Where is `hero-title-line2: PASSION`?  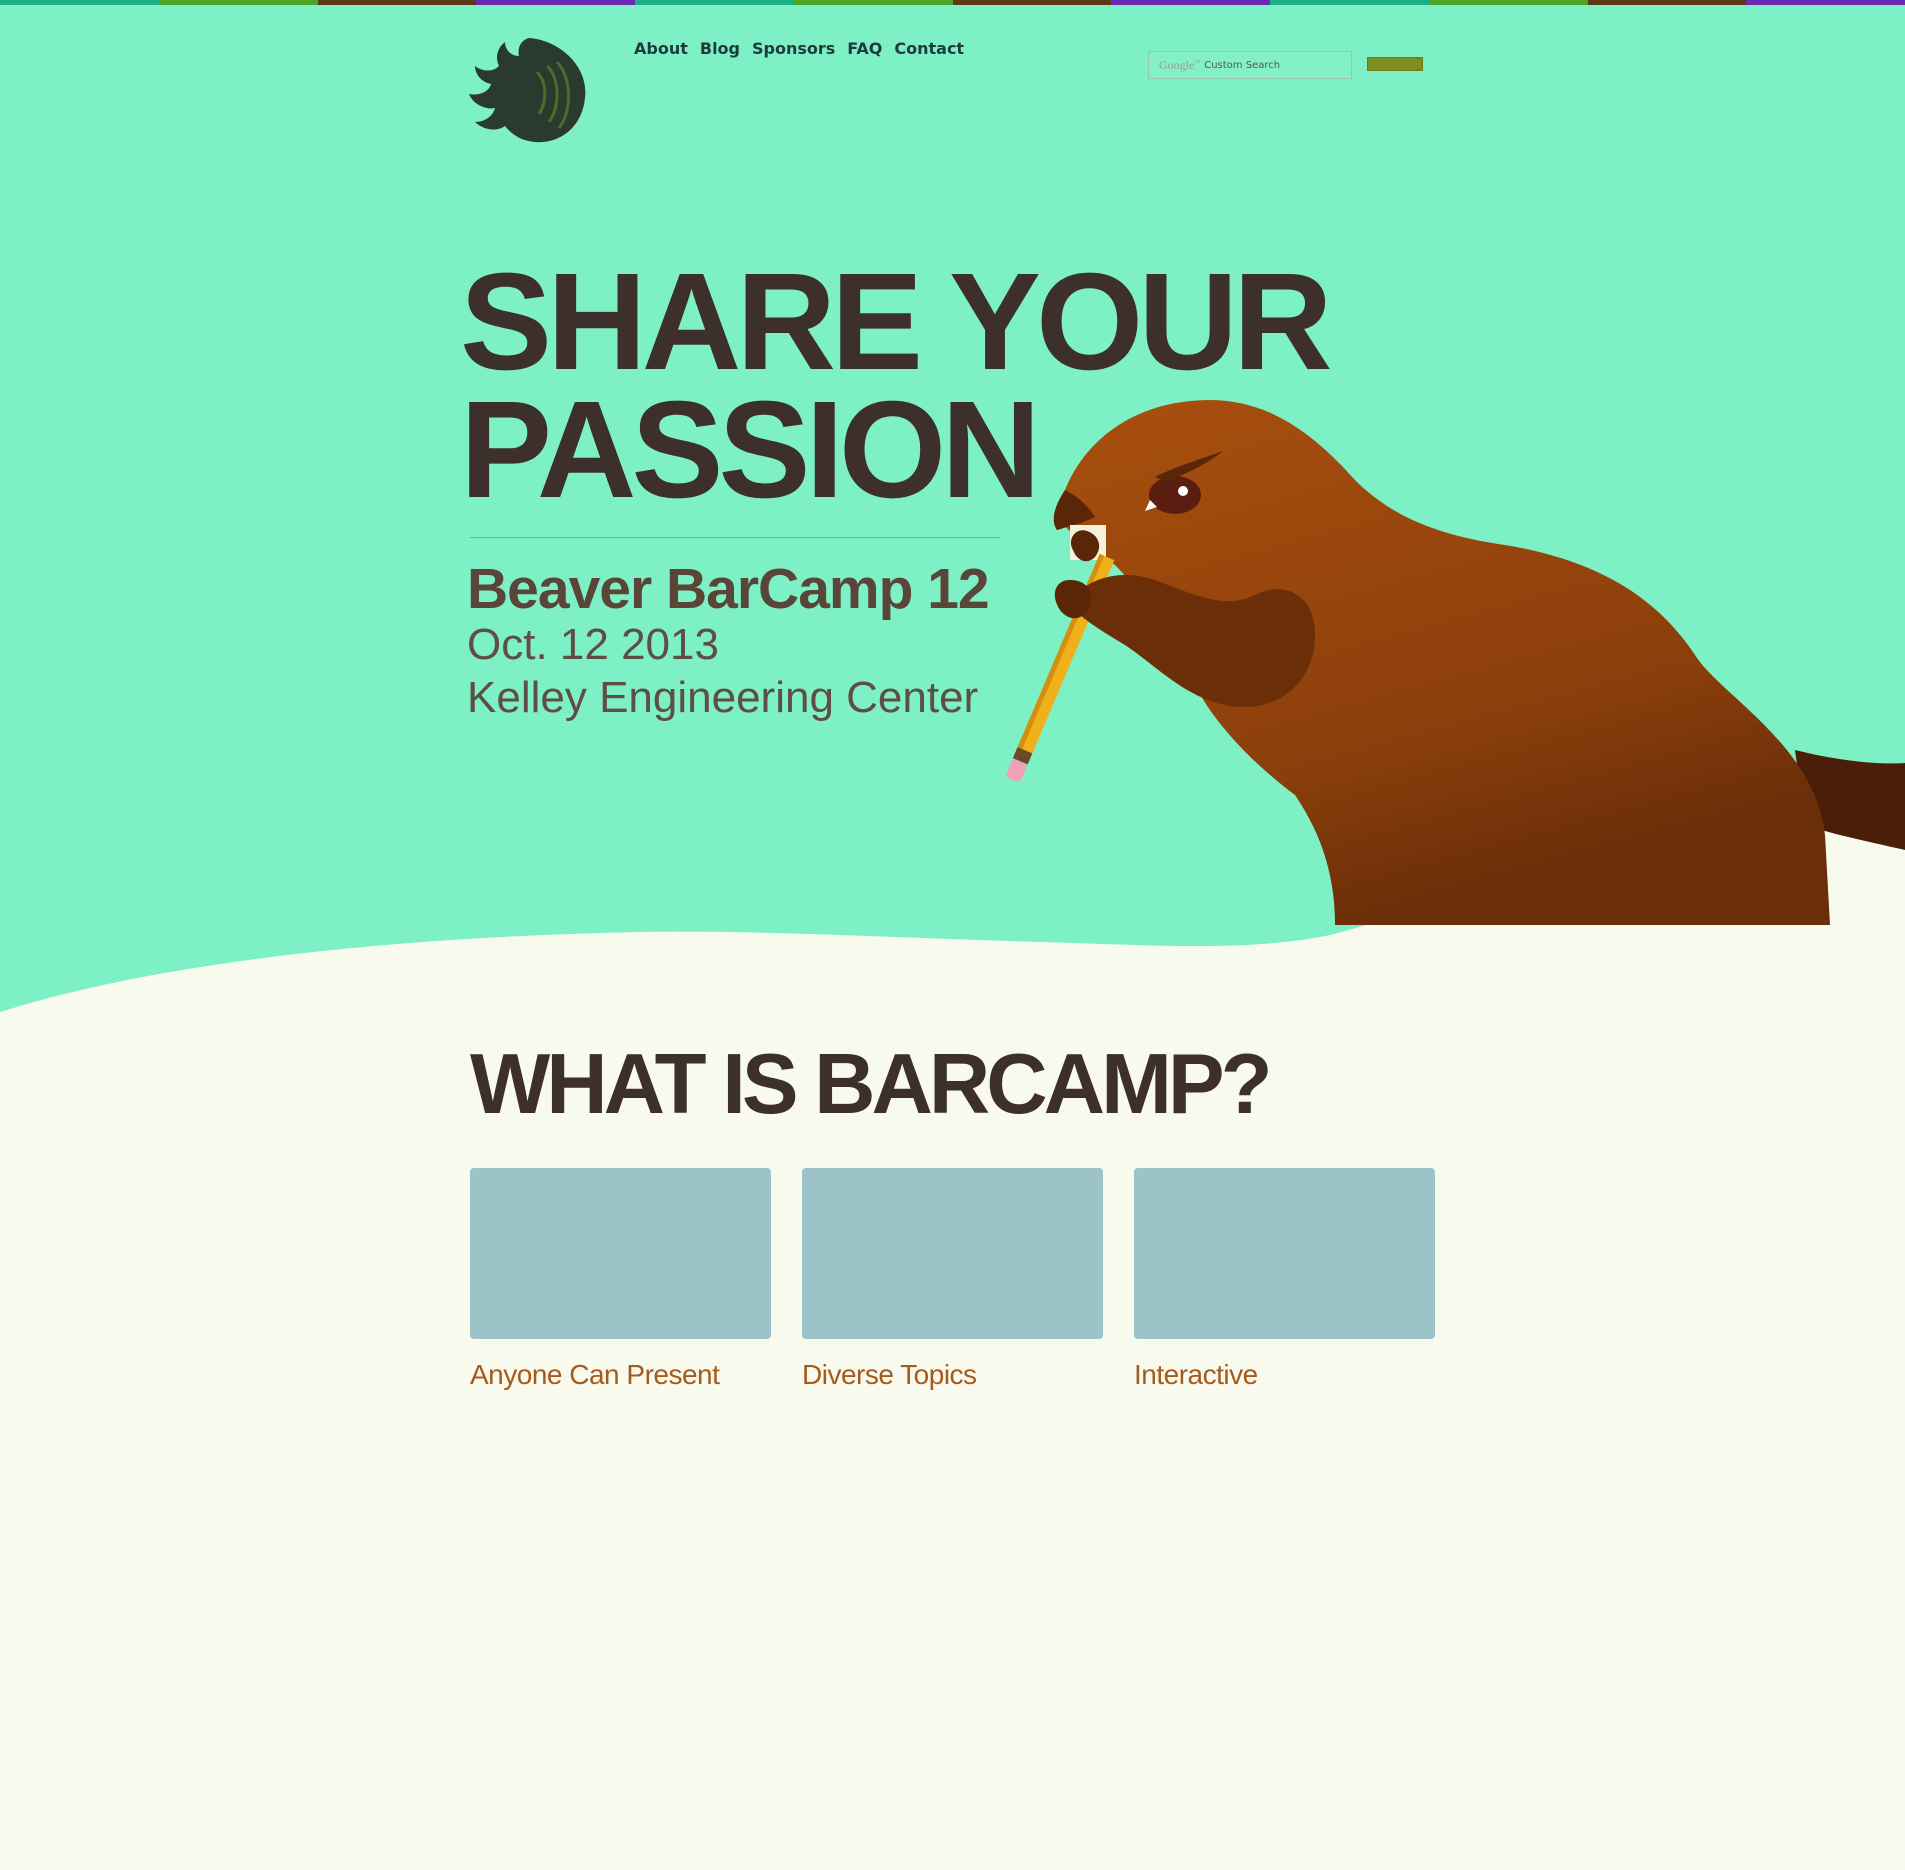 hero-title-line2: PASSION is located at coordinates (750, 450).